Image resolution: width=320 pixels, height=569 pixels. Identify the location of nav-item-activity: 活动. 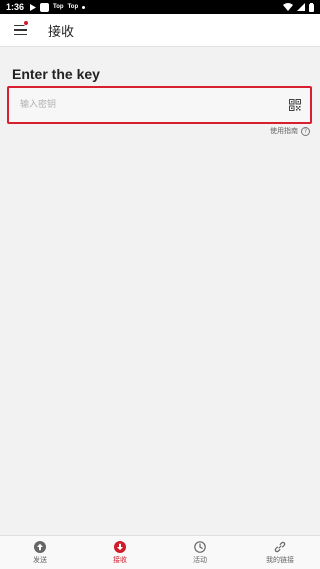
(200, 552).